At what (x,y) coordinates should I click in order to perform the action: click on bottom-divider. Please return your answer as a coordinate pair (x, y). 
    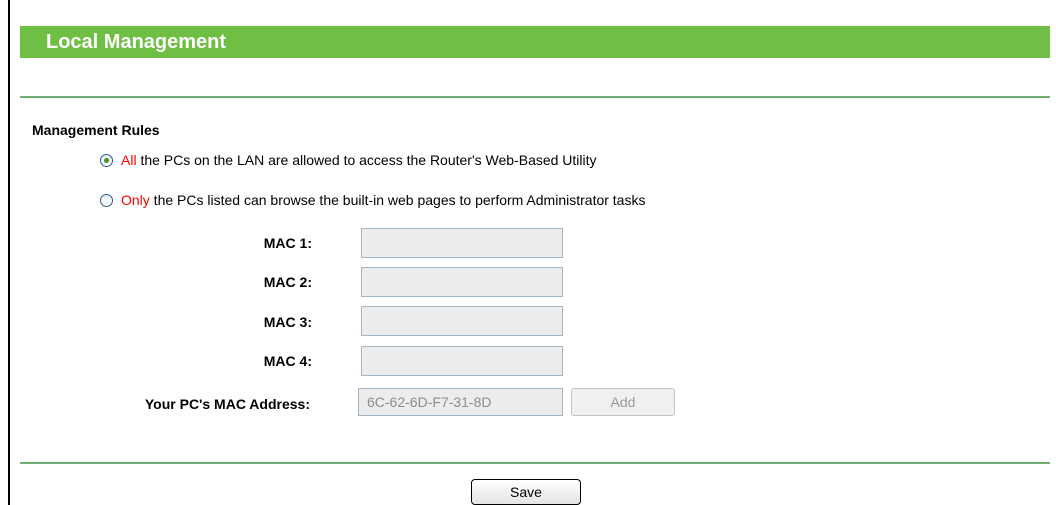
    Looking at the image, I should click on (535, 463).